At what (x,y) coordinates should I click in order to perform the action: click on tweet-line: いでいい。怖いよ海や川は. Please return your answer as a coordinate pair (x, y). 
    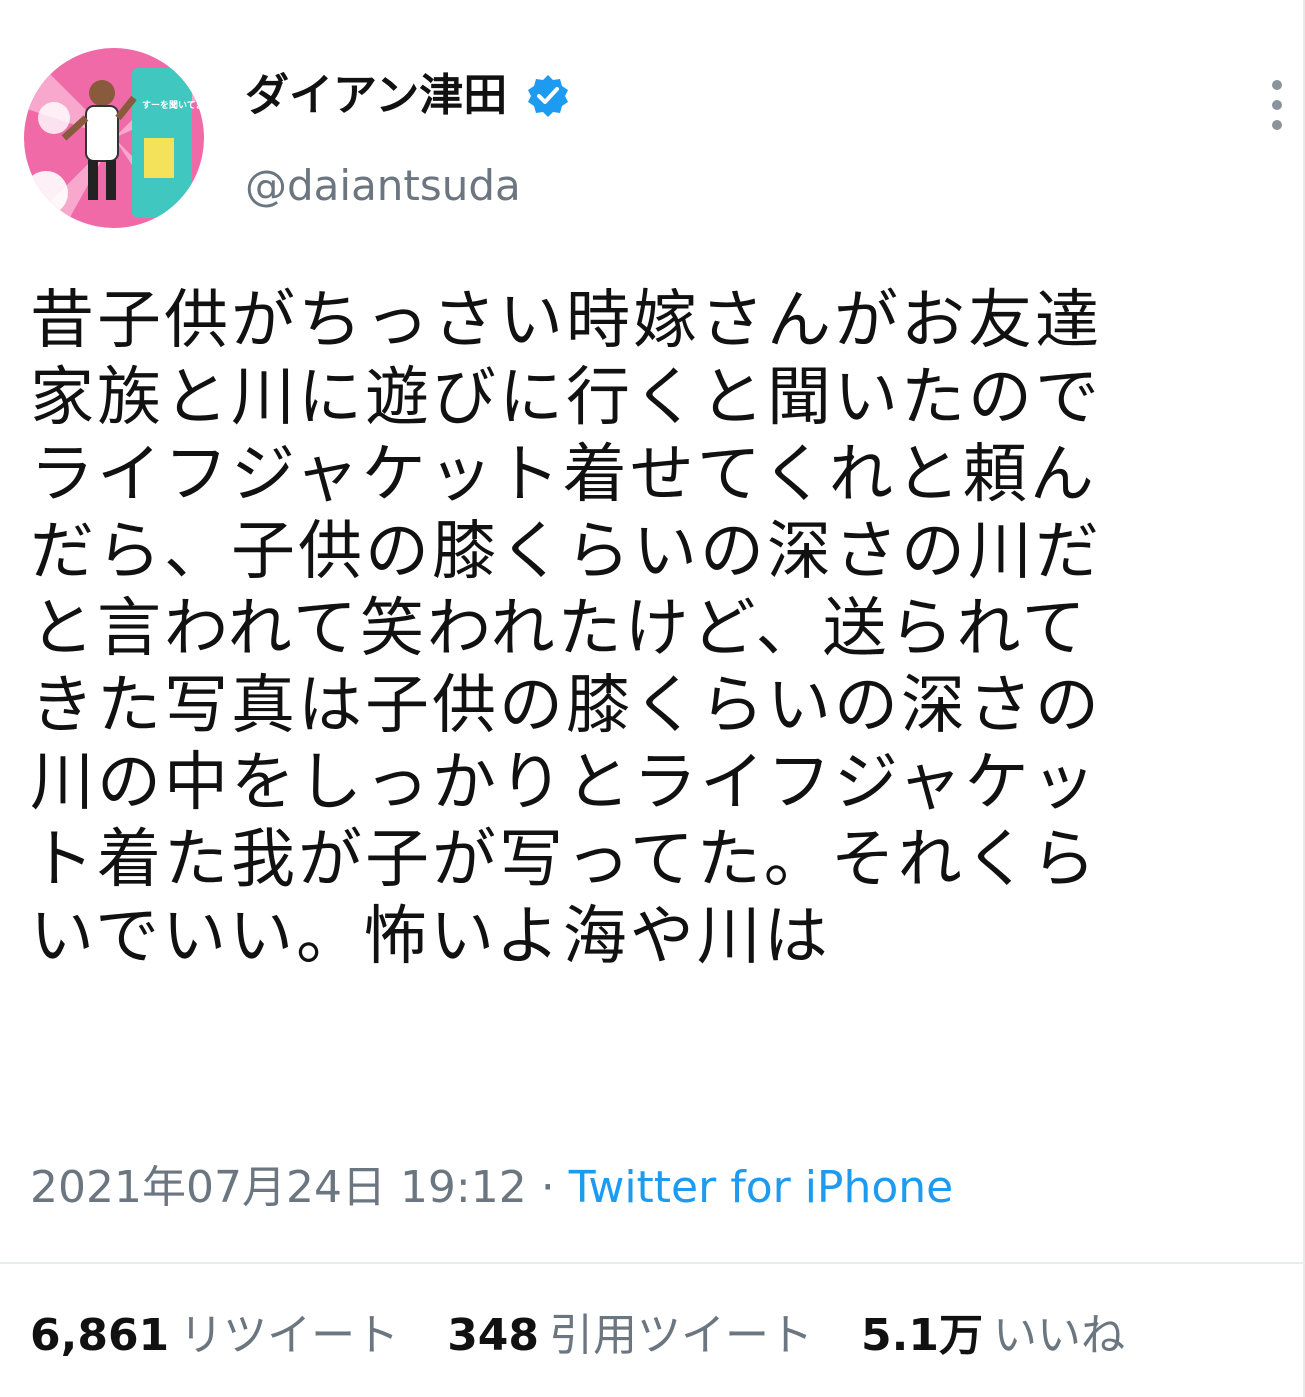
    Looking at the image, I should click on (430, 937).